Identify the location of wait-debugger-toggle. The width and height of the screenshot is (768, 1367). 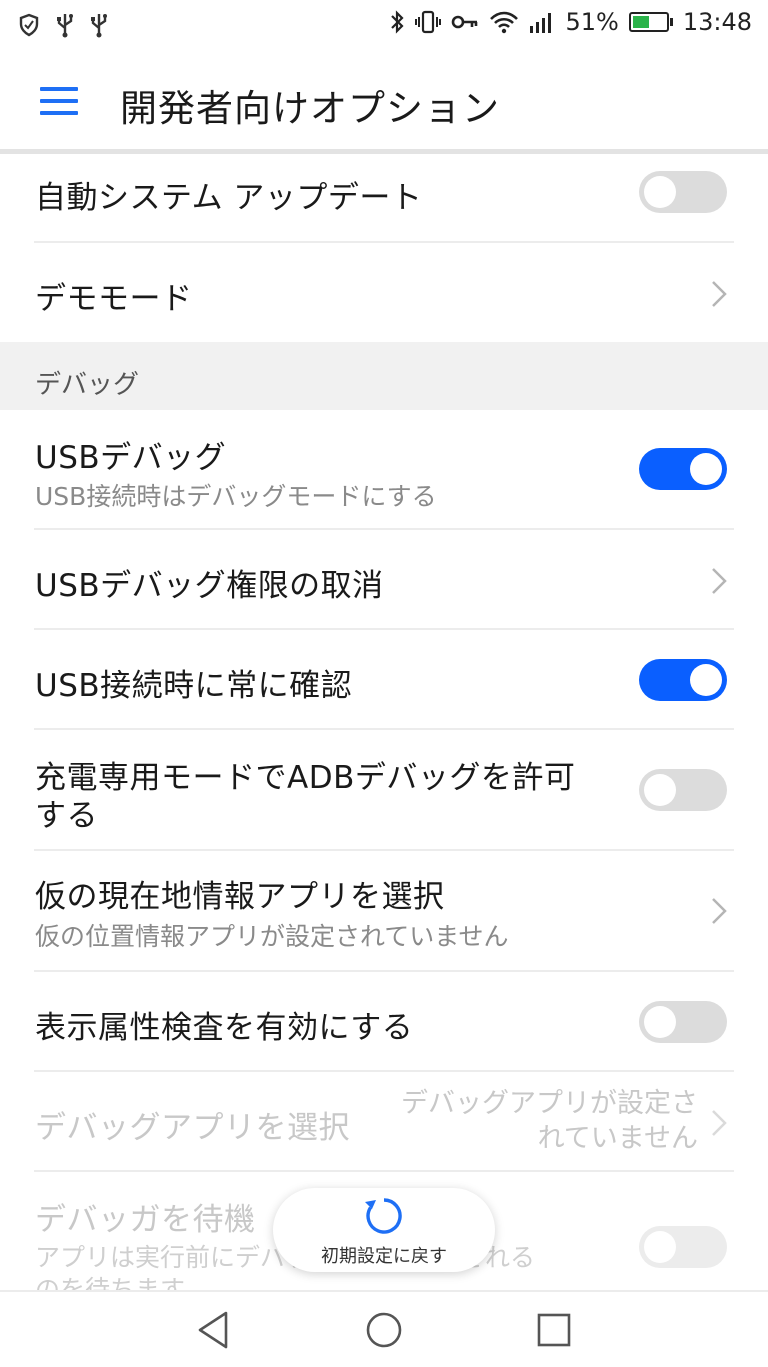
(683, 1247).